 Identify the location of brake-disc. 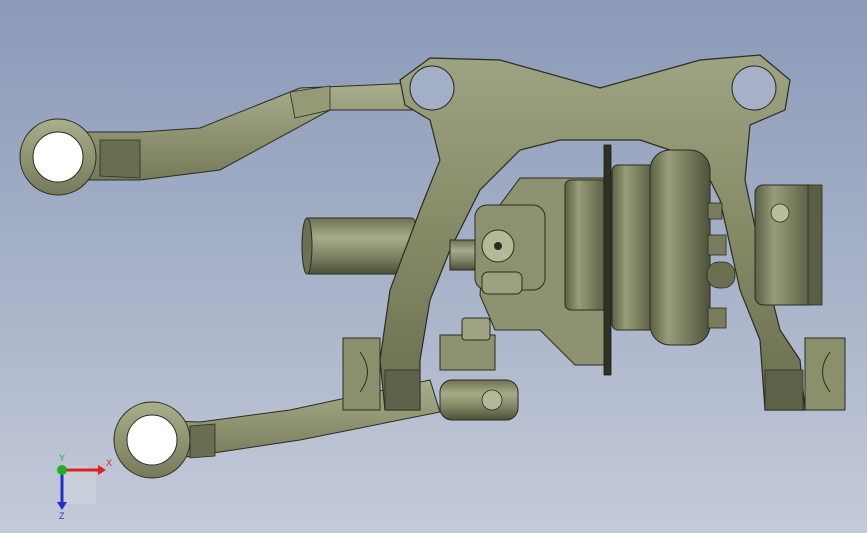
(607, 260).